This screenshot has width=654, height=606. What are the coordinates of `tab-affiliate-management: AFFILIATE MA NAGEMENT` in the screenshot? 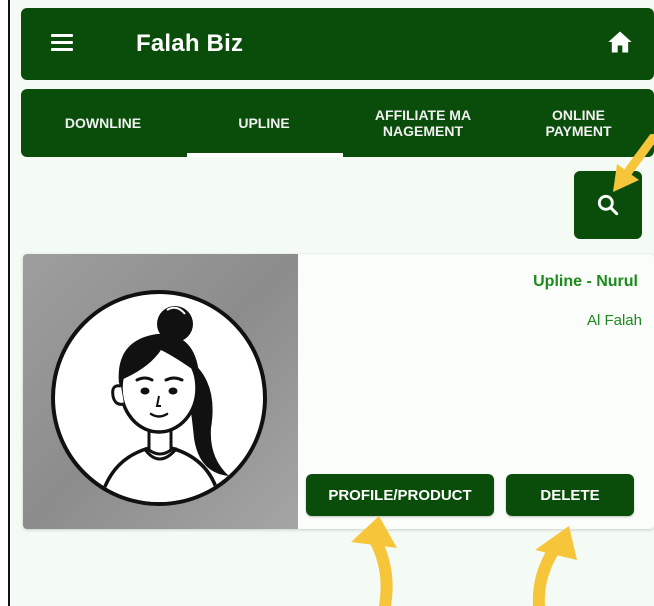 It's located at (423, 123).